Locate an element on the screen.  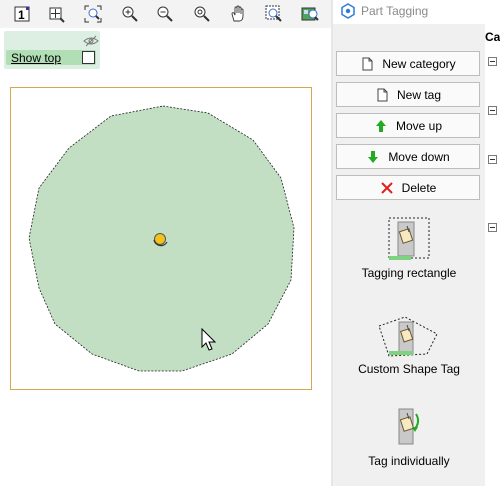
tagging-rectangle-label: Tagging rectangle is located at coordinates (409, 273).